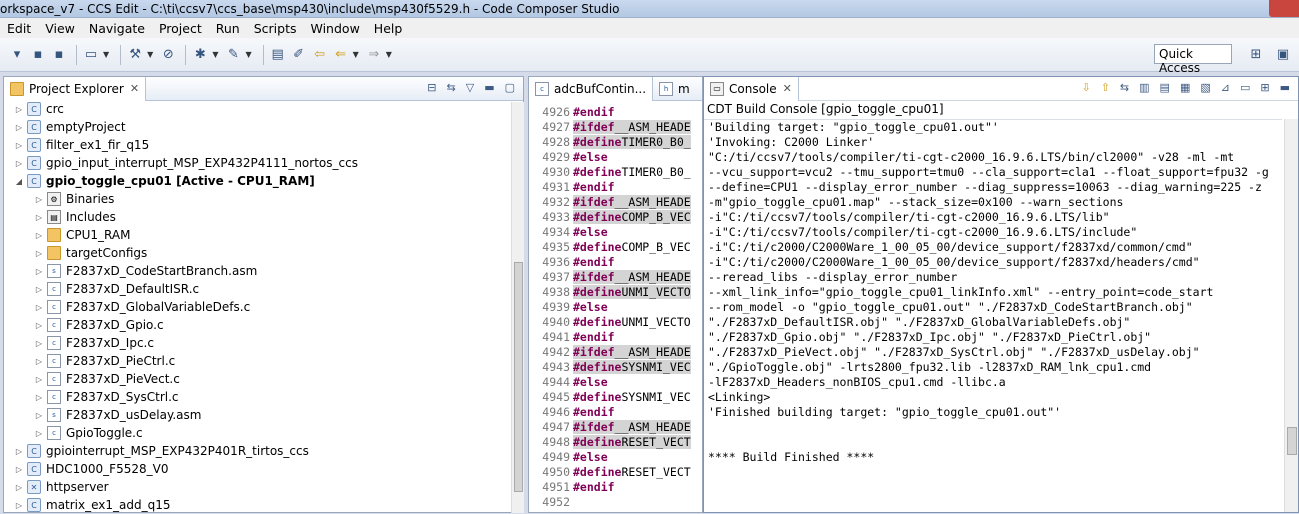 This screenshot has height=514, width=1299. What do you see at coordinates (1245, 87) in the screenshot?
I see `display-console-icon: ▭` at bounding box center [1245, 87].